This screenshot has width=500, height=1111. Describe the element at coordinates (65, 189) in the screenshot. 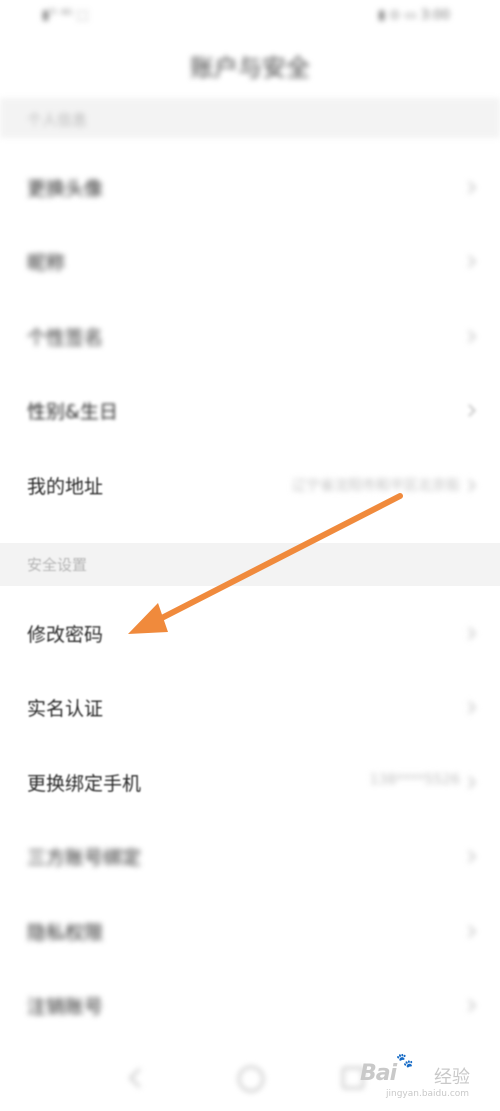

I see `list-item-label: 更换头像` at that location.